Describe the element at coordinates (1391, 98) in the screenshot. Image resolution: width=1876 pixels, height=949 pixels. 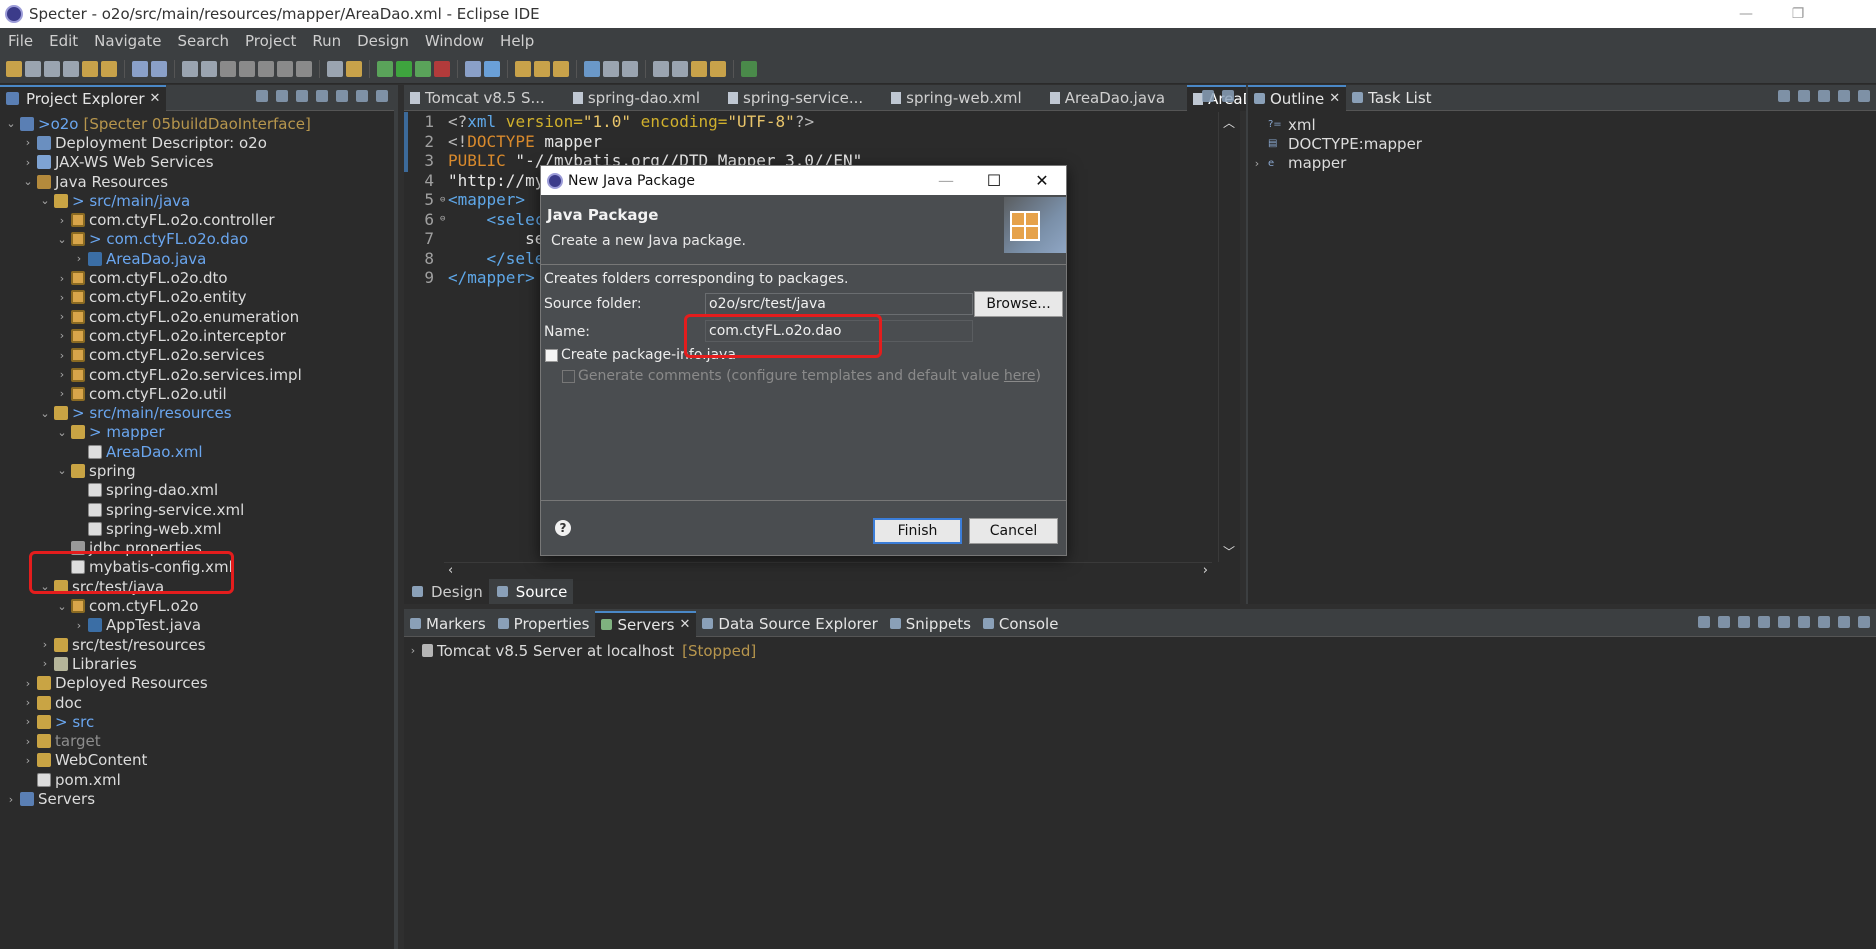
I see `tab-task-list: Task List` at that location.